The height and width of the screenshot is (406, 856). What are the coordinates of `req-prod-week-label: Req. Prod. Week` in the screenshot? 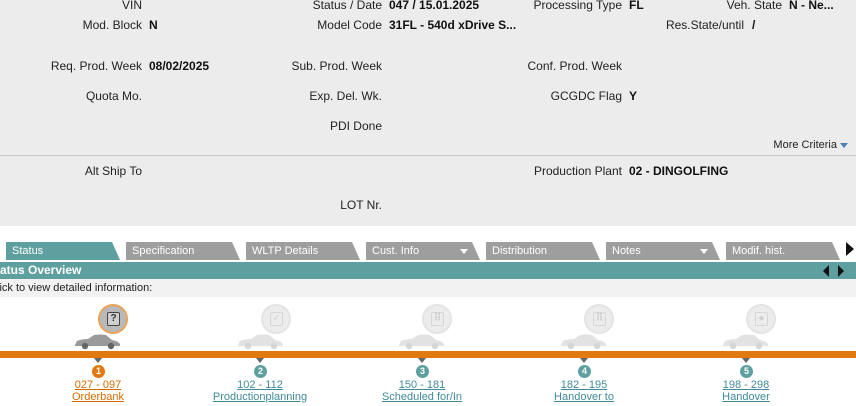 It's located at (96, 66).